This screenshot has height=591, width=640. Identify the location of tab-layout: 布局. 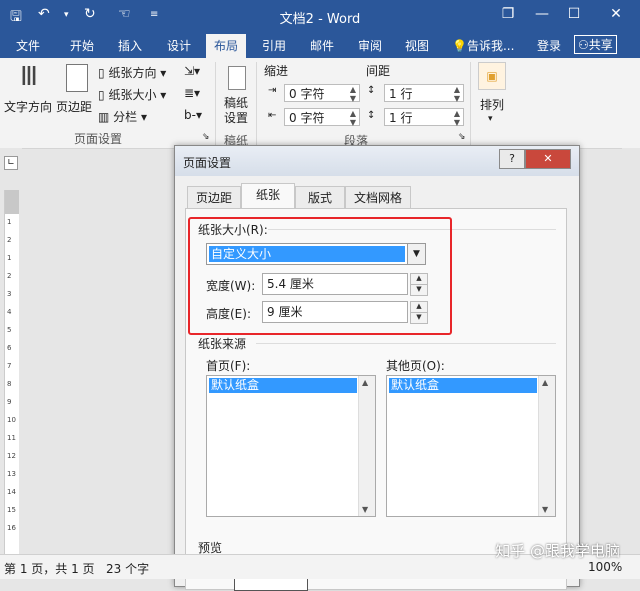
(226, 46).